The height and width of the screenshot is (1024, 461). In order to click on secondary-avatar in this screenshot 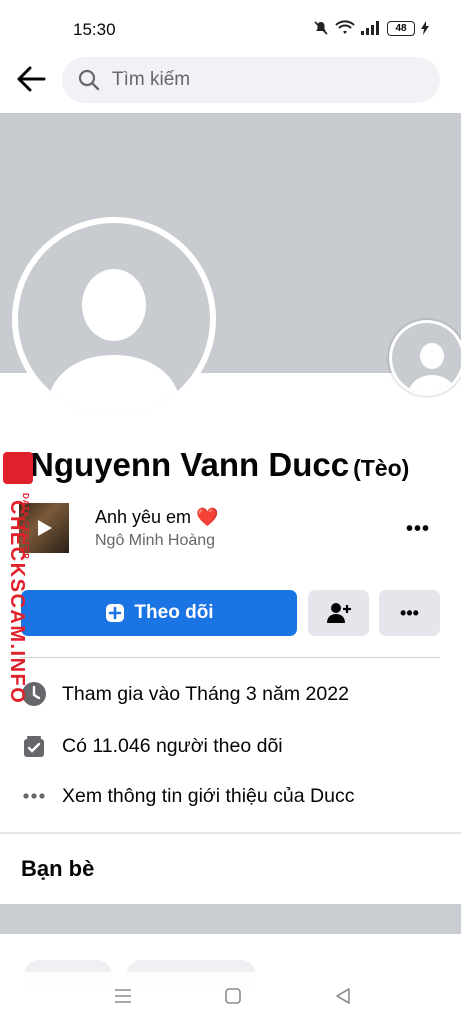, I will do `click(425, 358)`.